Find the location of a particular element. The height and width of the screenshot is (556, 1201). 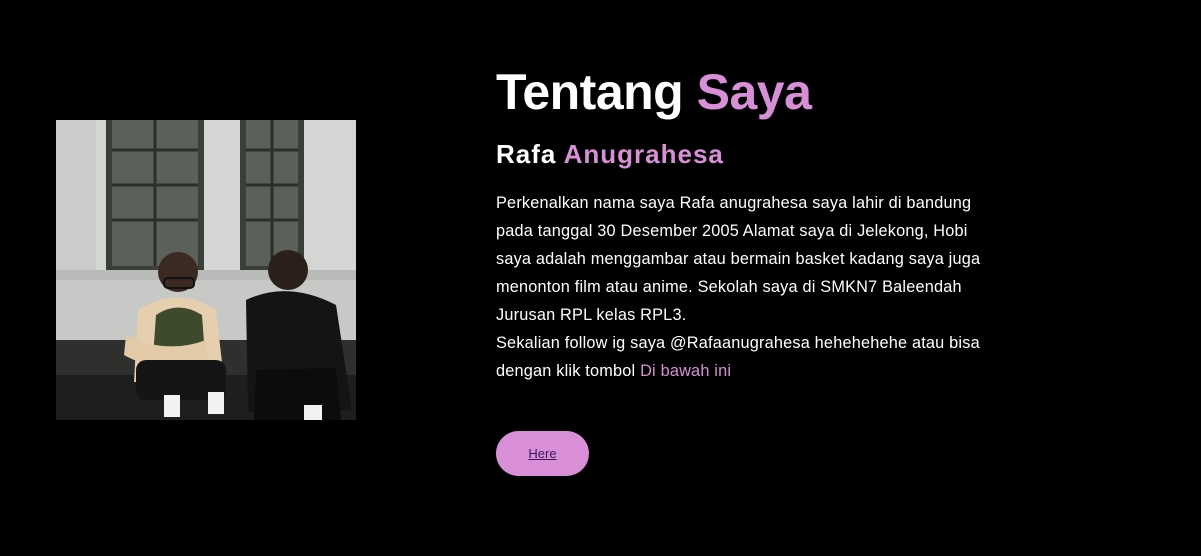

here-button-label: Here is located at coordinates (542, 453).